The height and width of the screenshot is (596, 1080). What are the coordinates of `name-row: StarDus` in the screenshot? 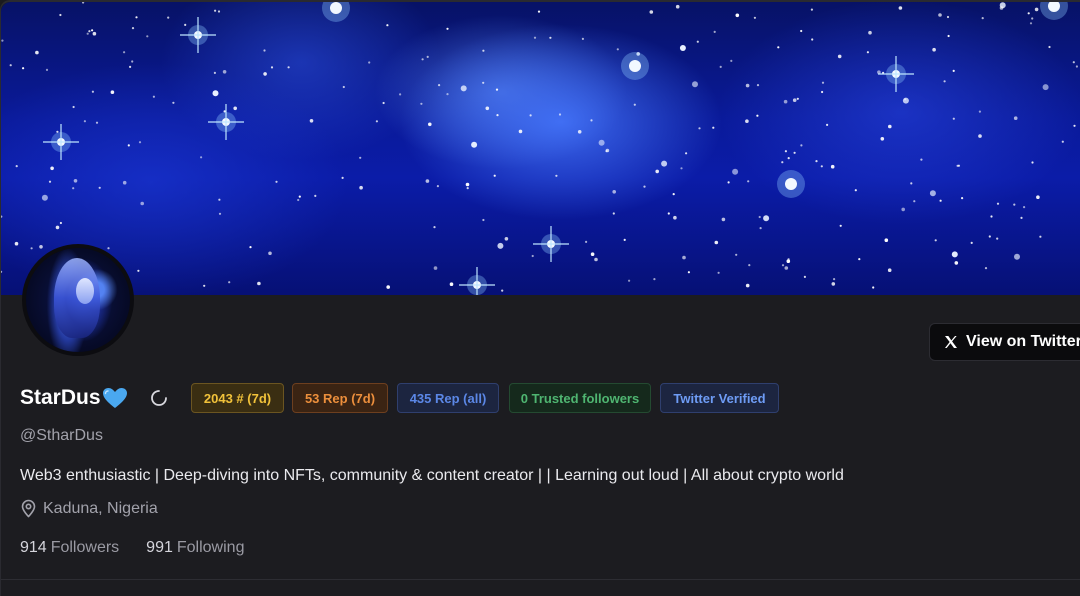 It's located at (74, 398).